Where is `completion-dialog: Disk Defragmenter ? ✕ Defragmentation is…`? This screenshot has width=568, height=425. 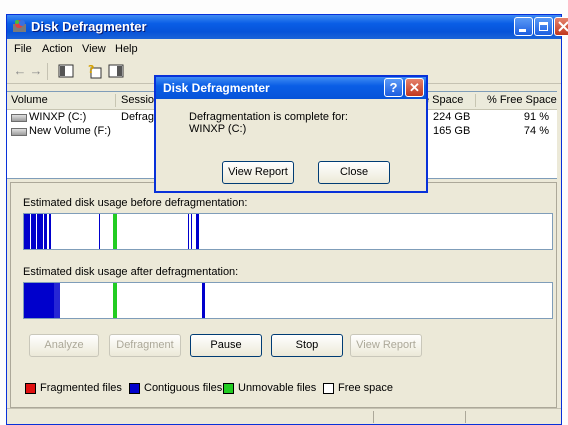
completion-dialog: Disk Defragmenter ? ✕ Defragmentation is… is located at coordinates (291, 134).